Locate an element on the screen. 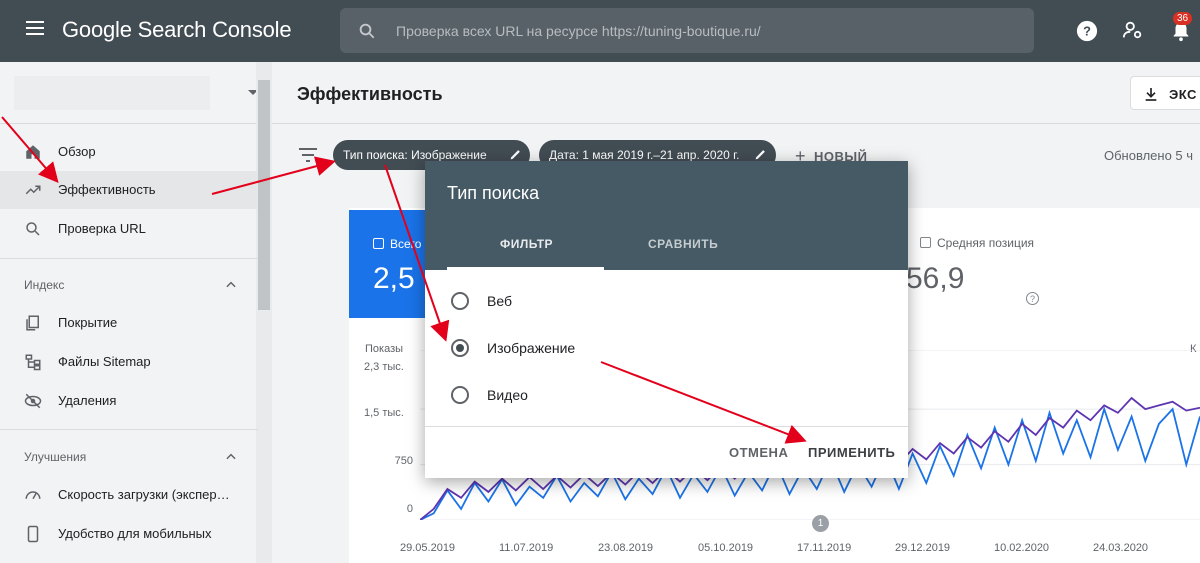 The height and width of the screenshot is (563, 1200). x-tick-label: 05.10.2019 is located at coordinates (726, 548).